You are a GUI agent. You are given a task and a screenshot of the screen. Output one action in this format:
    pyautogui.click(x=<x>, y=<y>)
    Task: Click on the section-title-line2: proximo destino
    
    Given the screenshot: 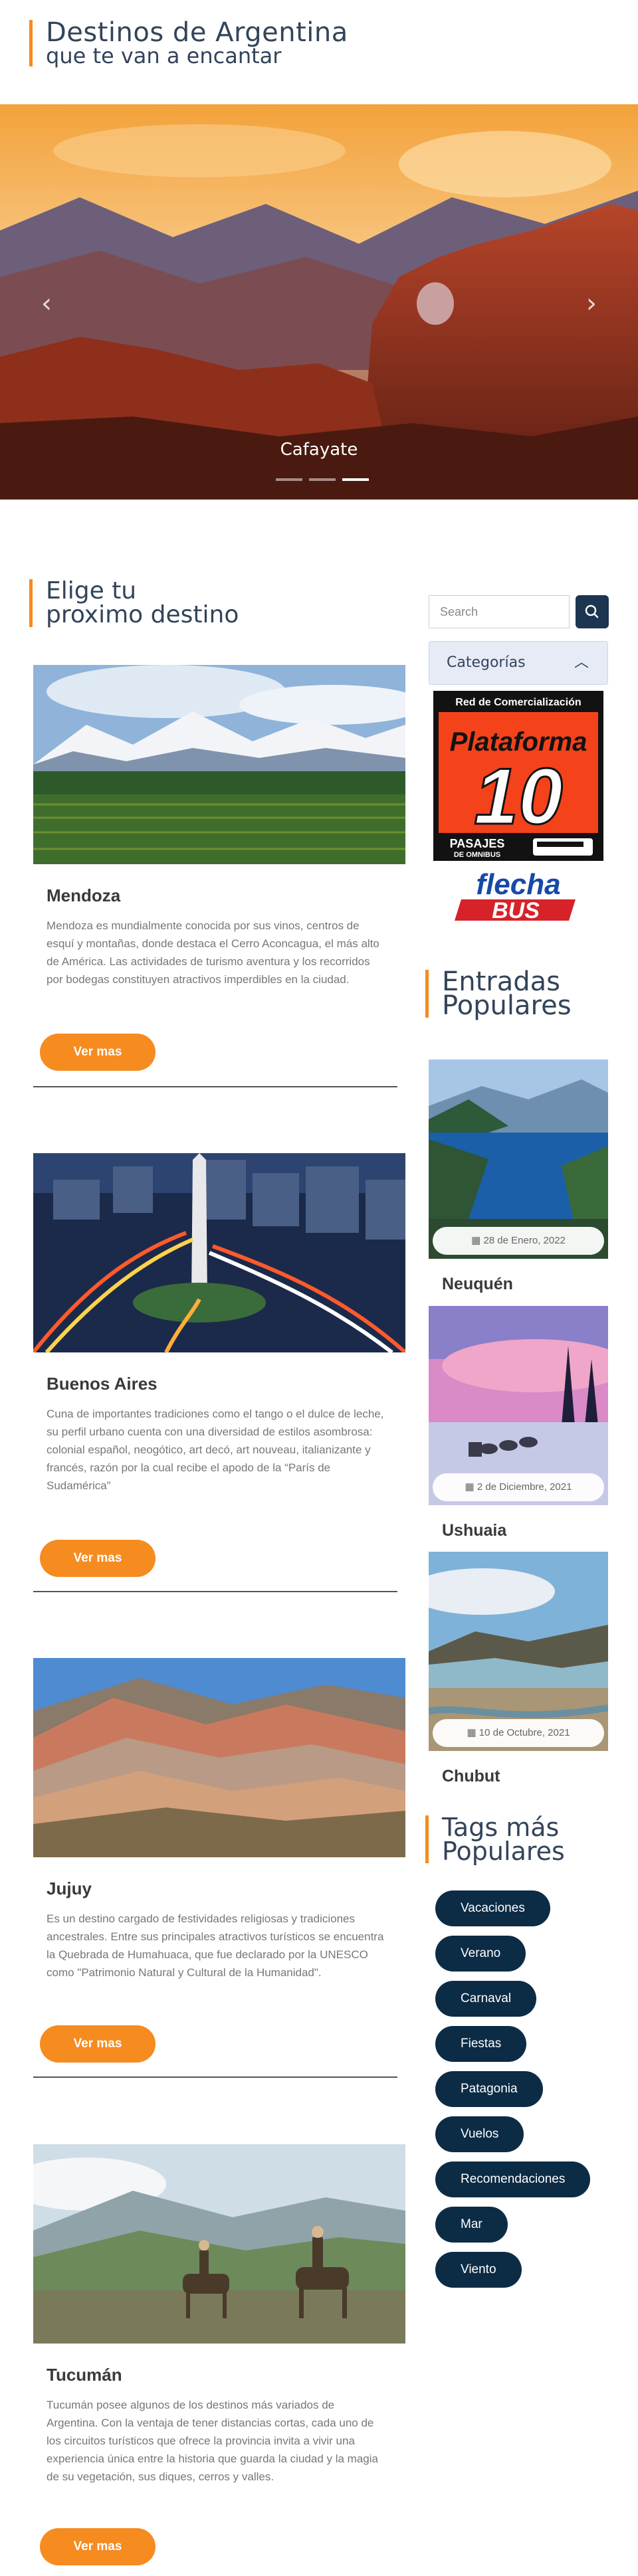 What is the action you would take?
    pyautogui.click(x=142, y=614)
    